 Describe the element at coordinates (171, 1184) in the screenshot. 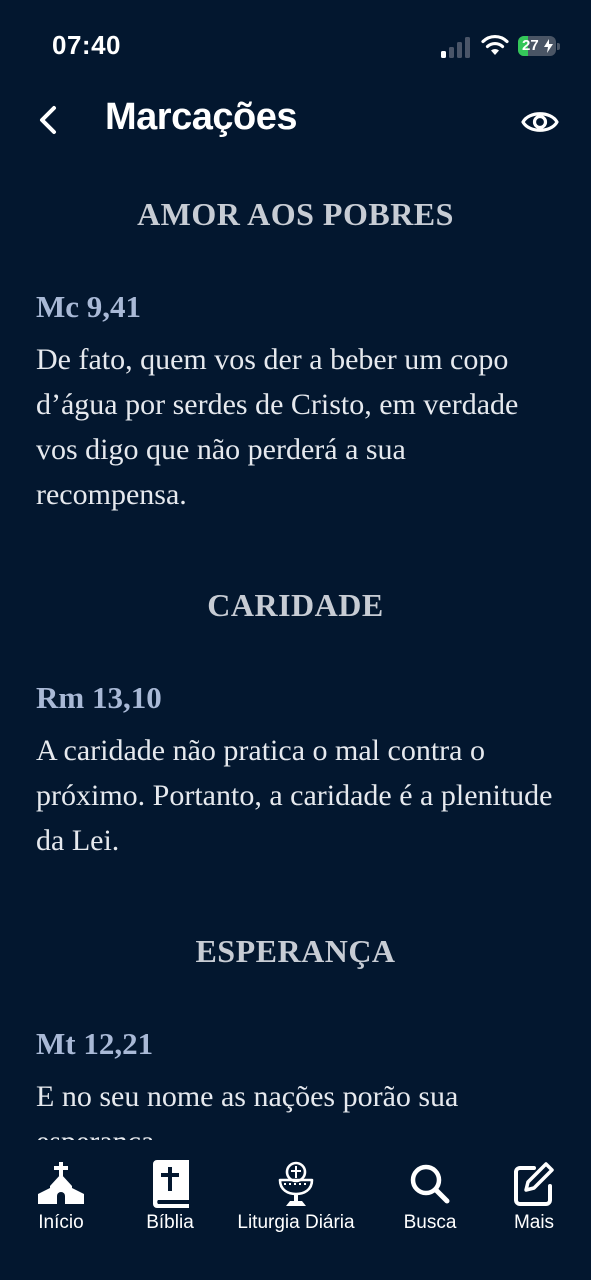

I see `bible-icon` at that location.